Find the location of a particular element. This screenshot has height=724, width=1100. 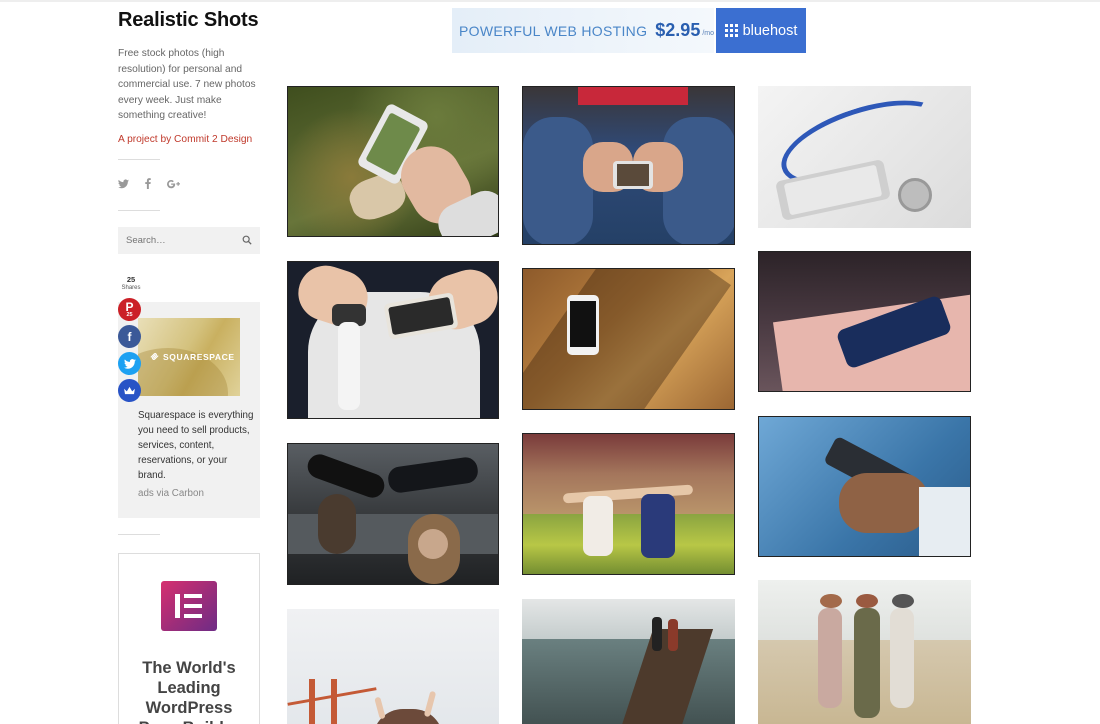

banner-offer: POWERFUL WEB HOSTING $2.95 /mo is located at coordinates (583, 30).